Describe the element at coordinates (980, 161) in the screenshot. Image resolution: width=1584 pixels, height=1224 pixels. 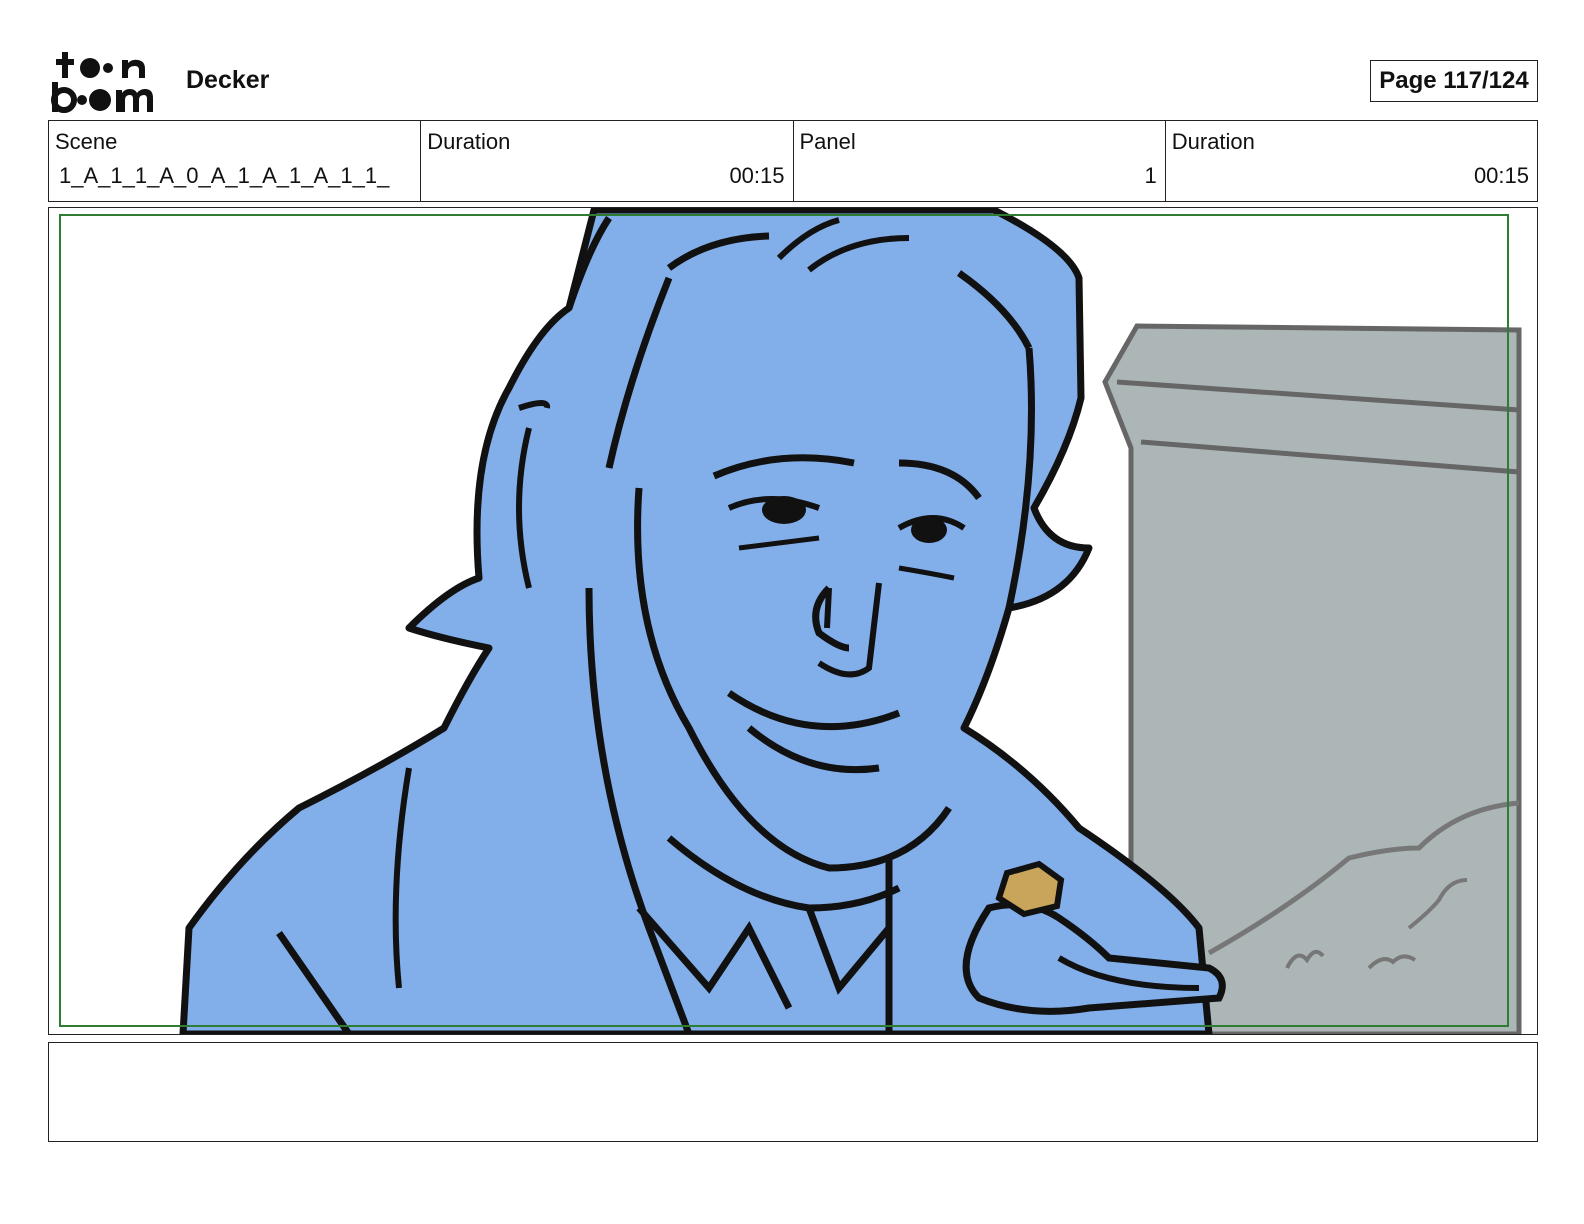
I see `panel-cell: Panel 1` at that location.